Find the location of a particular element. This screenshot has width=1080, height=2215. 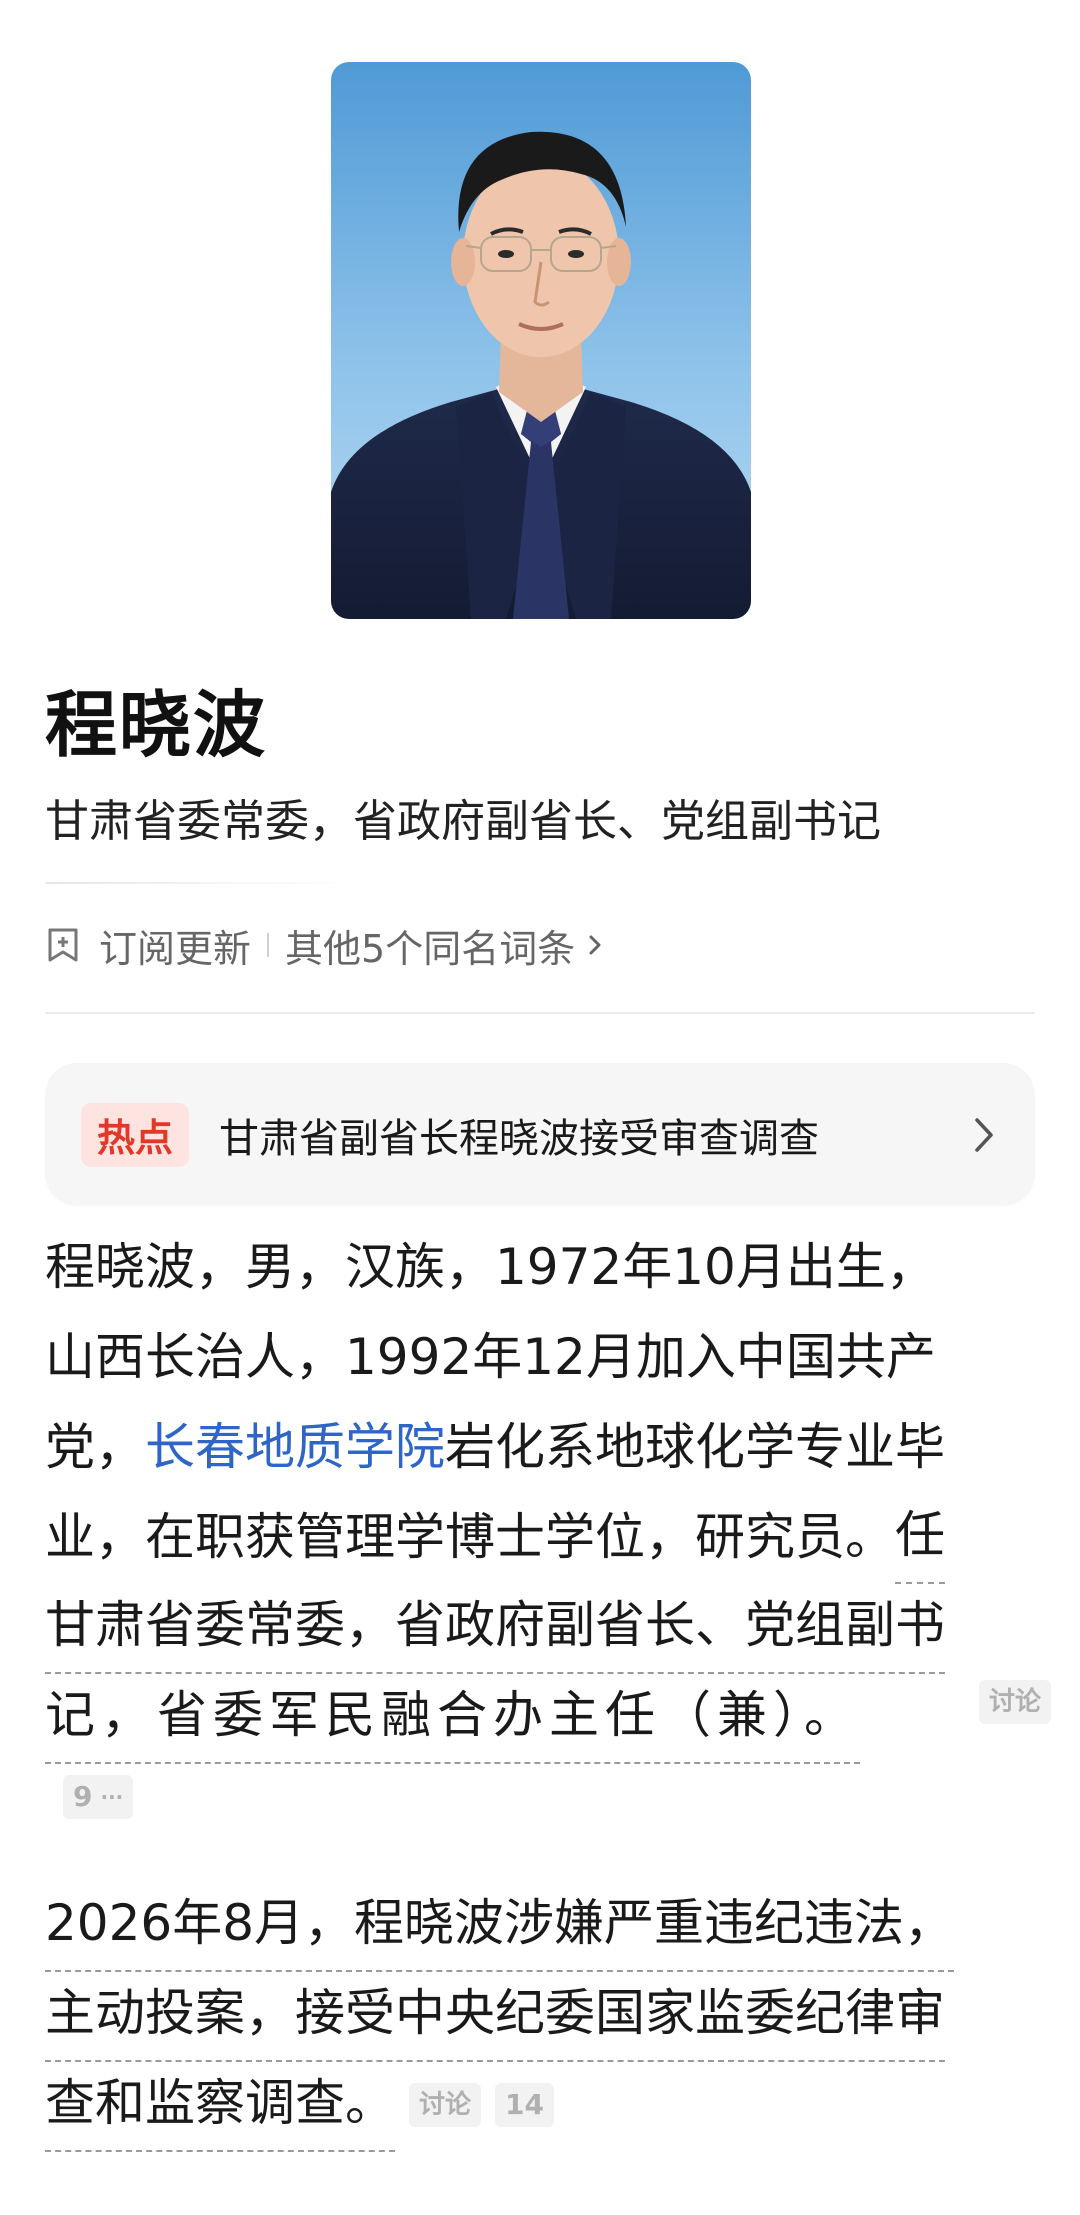

hot-news-card: 热点 甘肃省副省长程晓波接受审查调查 is located at coordinates (540, 1134).